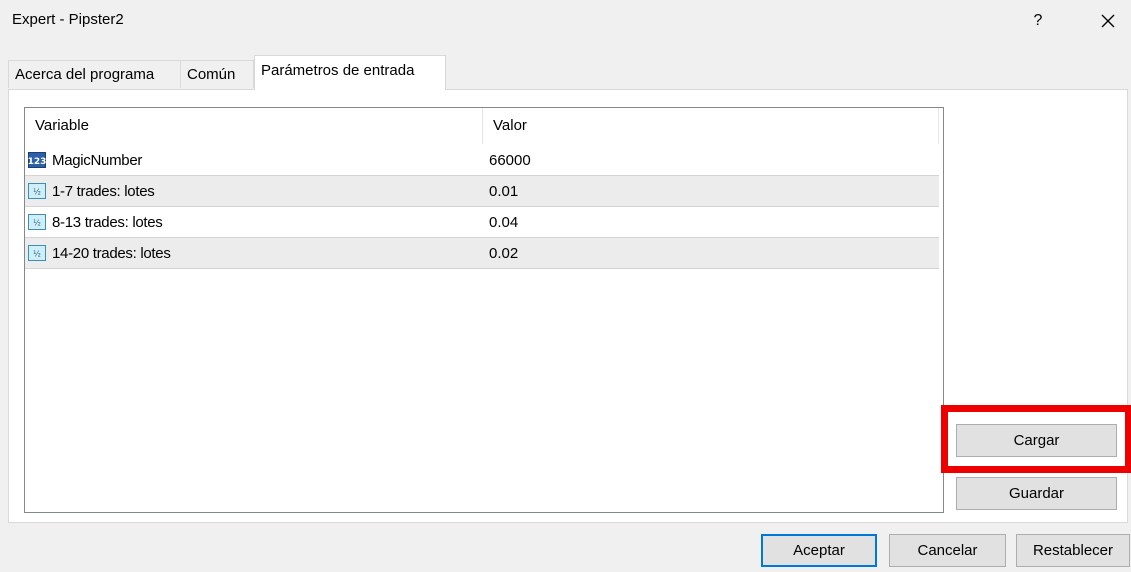 This screenshot has height=572, width=1131. I want to click on variable-name: 14-20 trades: lotes, so click(111, 253).